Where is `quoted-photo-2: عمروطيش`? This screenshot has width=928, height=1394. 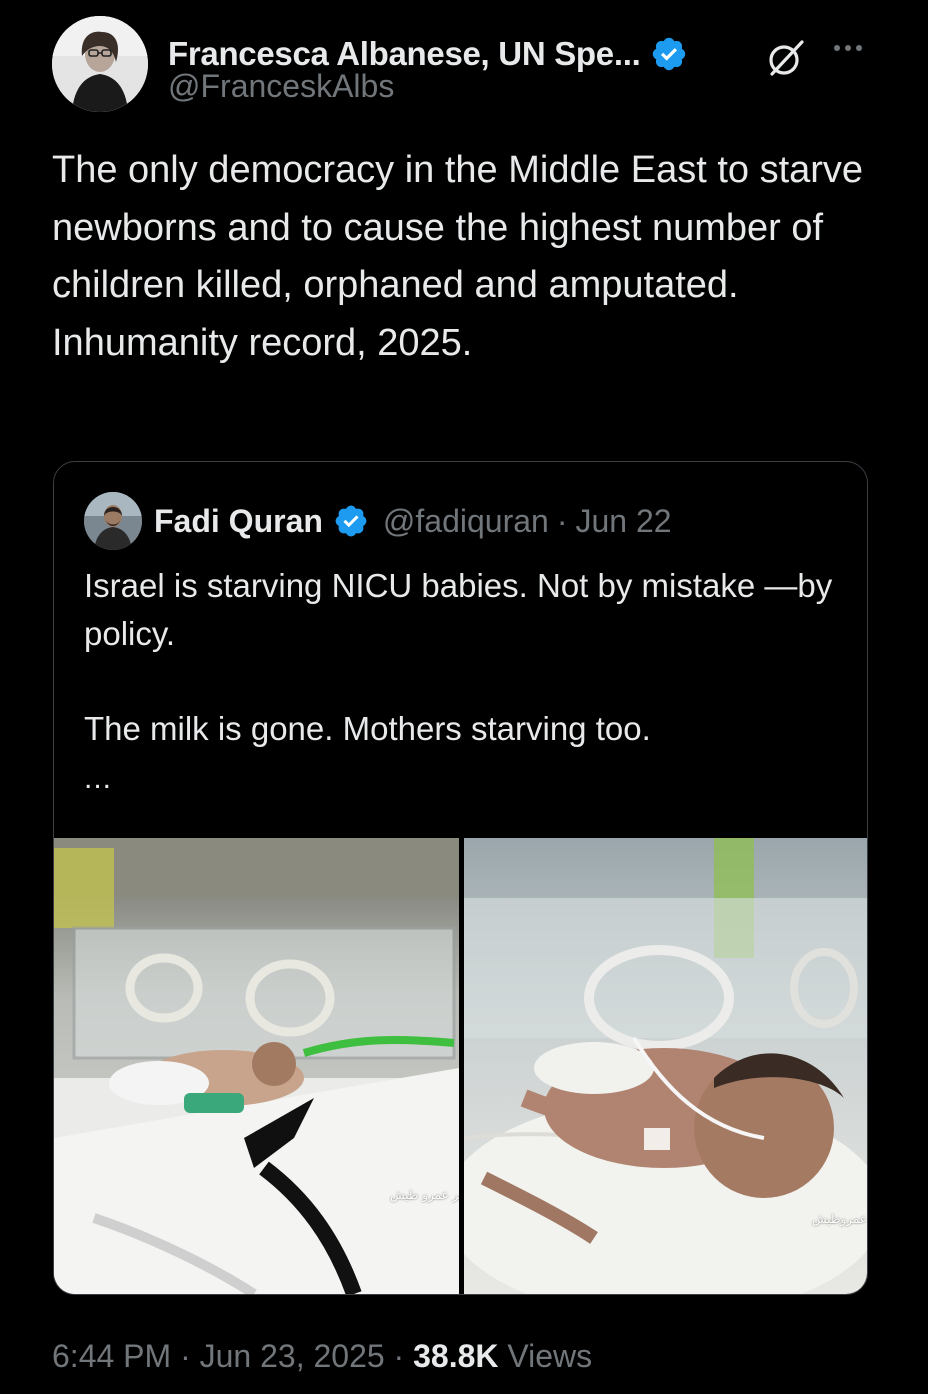
quoted-photo-2: عمروطيش is located at coordinates (665, 1066).